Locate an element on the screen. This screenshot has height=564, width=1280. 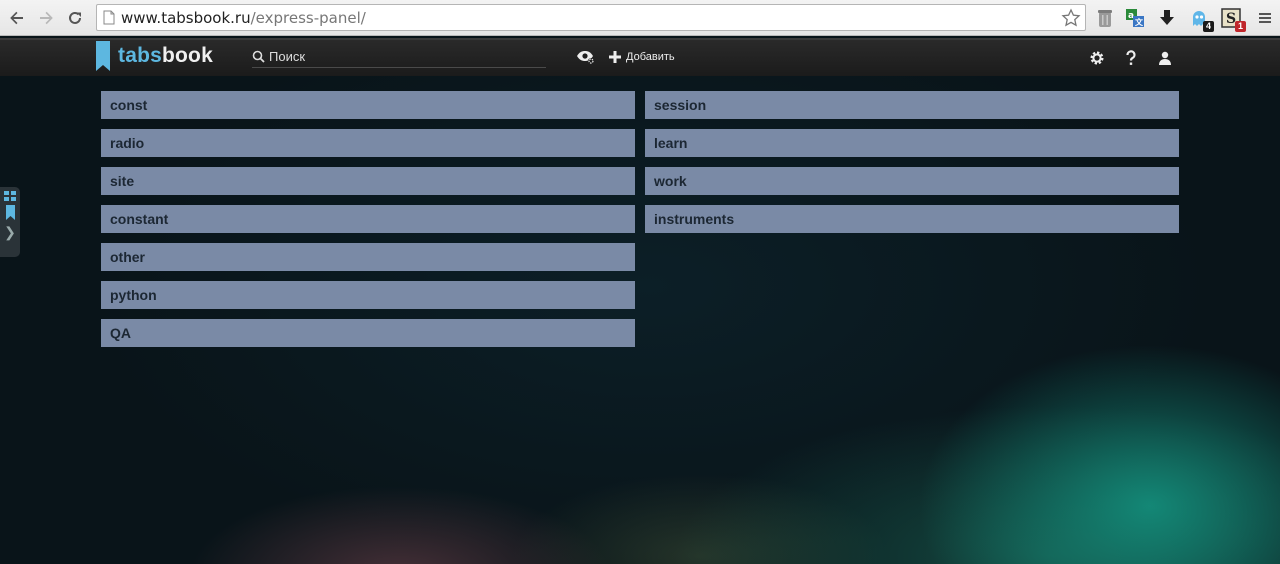
gear-icon is located at coordinates (1097, 58).